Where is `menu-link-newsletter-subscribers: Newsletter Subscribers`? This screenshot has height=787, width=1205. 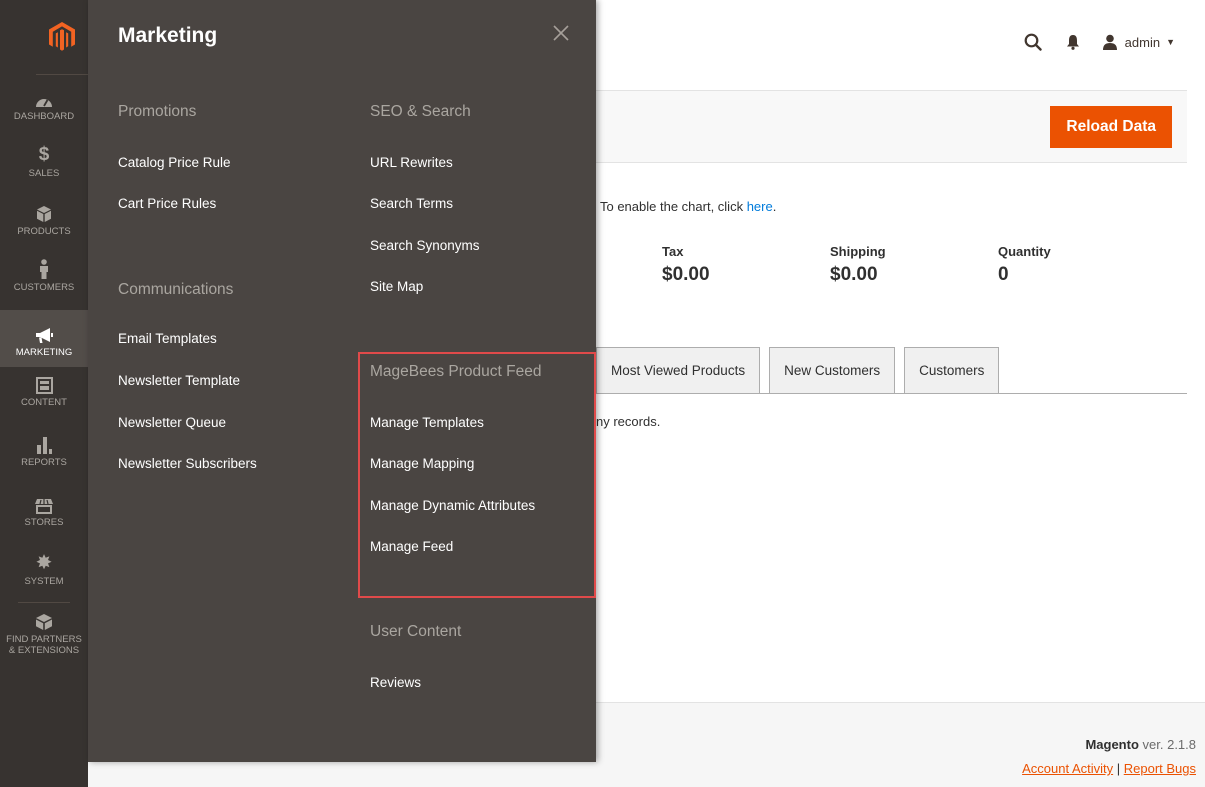 menu-link-newsletter-subscribers: Newsletter Subscribers is located at coordinates (187, 463).